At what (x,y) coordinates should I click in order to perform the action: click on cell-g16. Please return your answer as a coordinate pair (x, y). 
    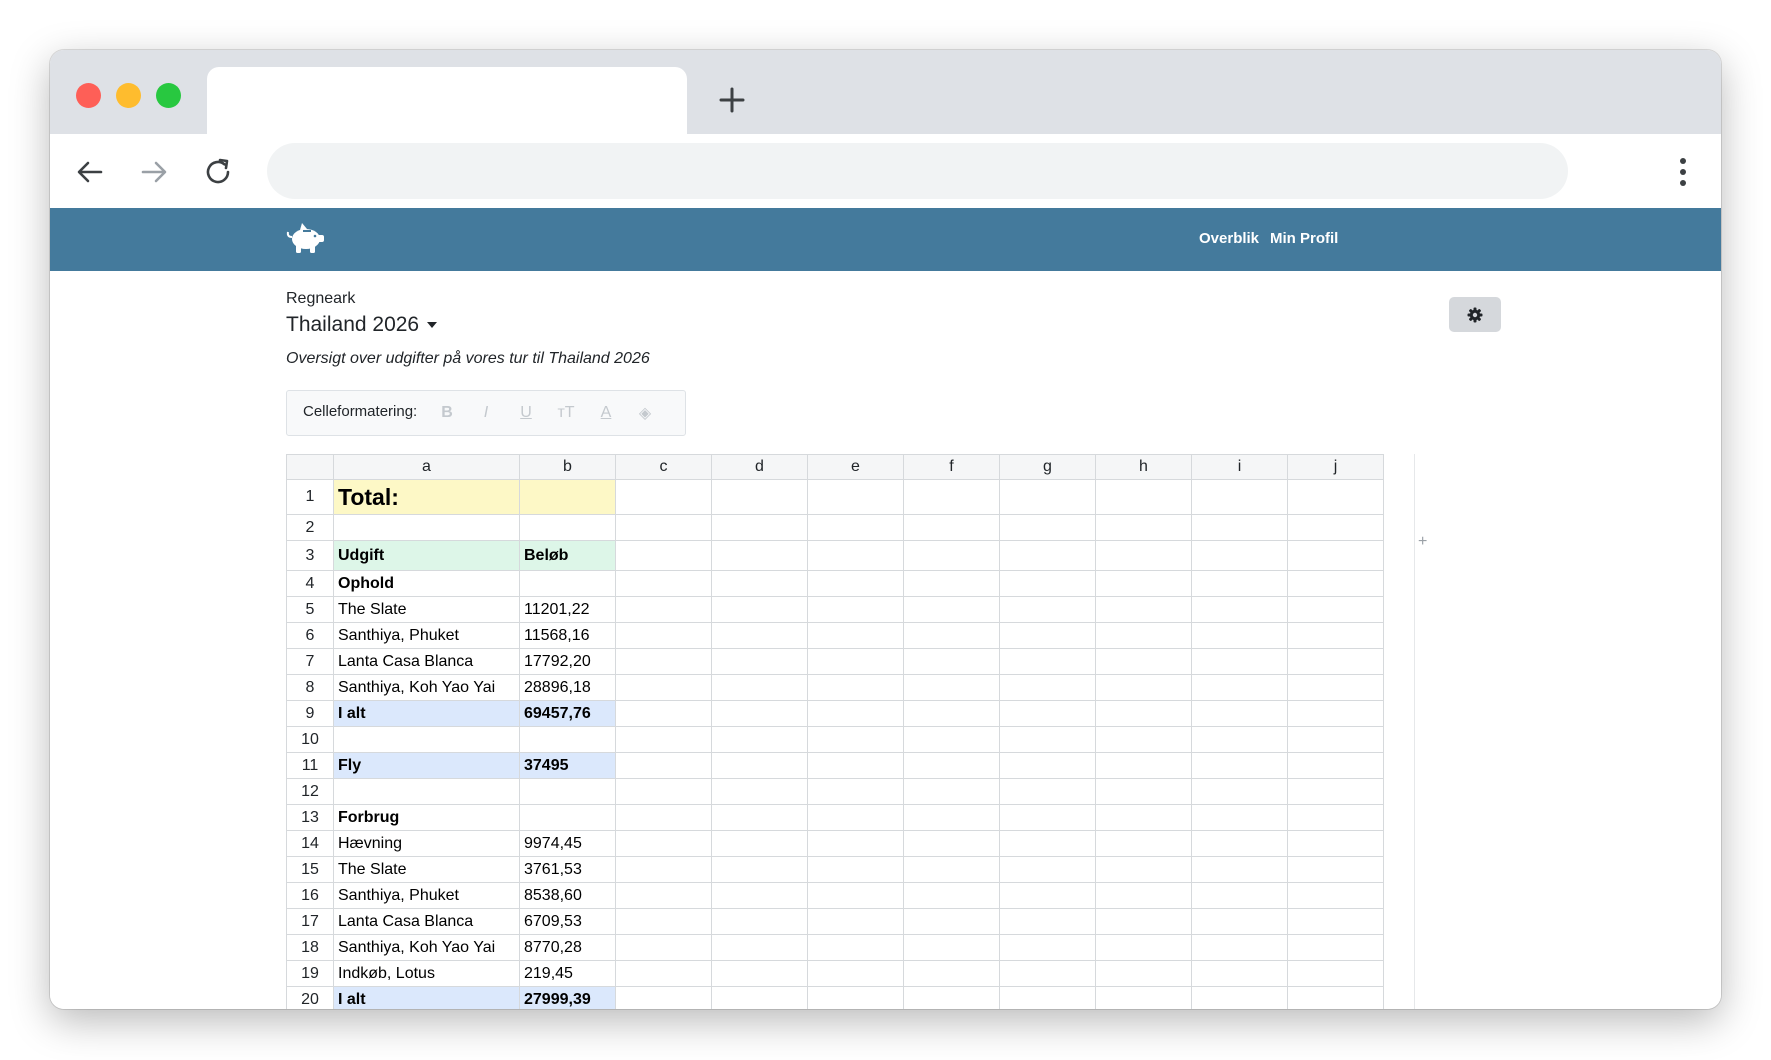
    Looking at the image, I should click on (1047, 895).